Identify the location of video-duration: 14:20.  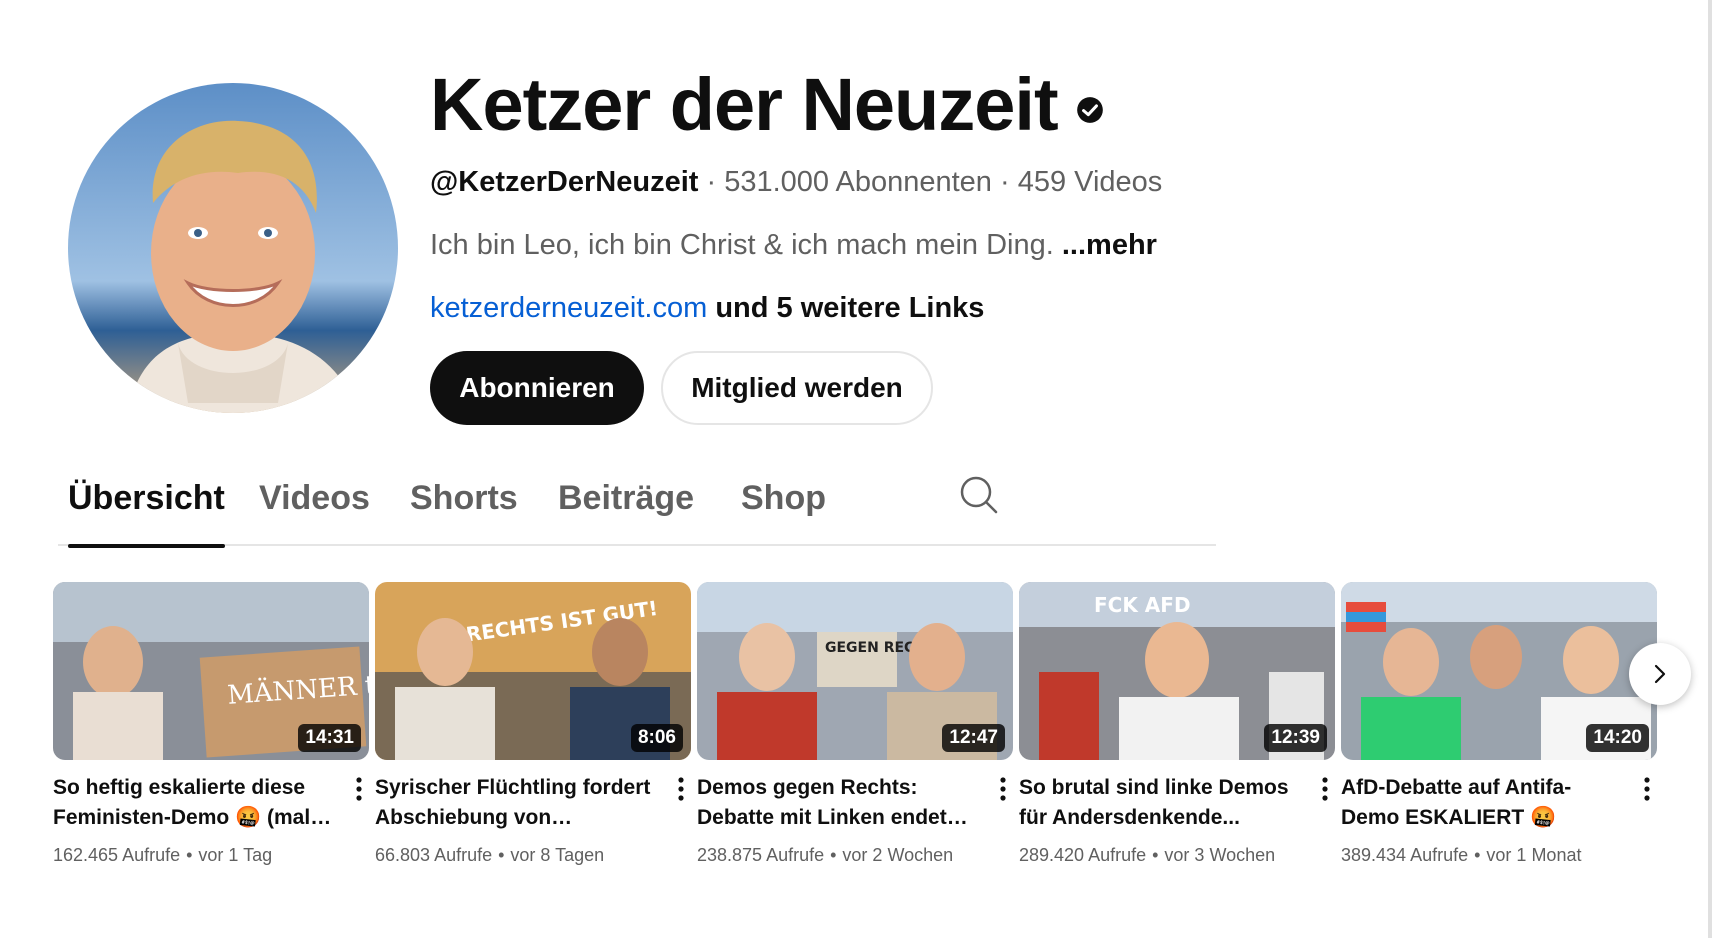
(1617, 738).